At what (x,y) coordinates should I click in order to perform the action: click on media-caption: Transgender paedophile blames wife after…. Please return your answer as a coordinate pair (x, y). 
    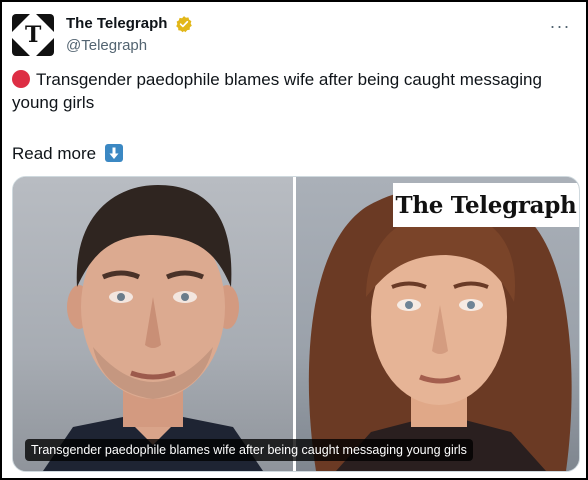
    Looking at the image, I should click on (249, 450).